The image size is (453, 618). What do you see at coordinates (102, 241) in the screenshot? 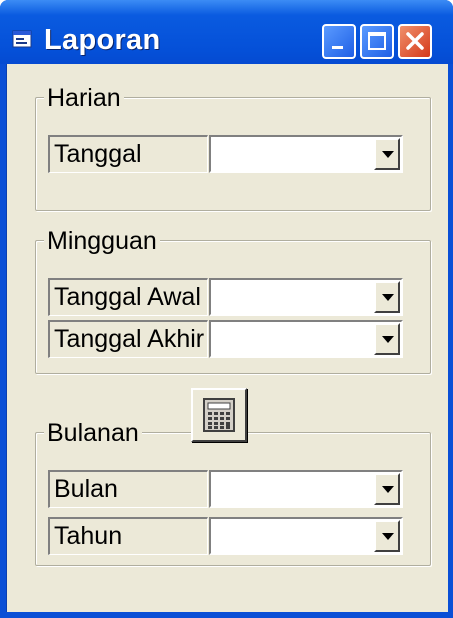
I see `group-mingguan-legend: Mingguan` at bounding box center [102, 241].